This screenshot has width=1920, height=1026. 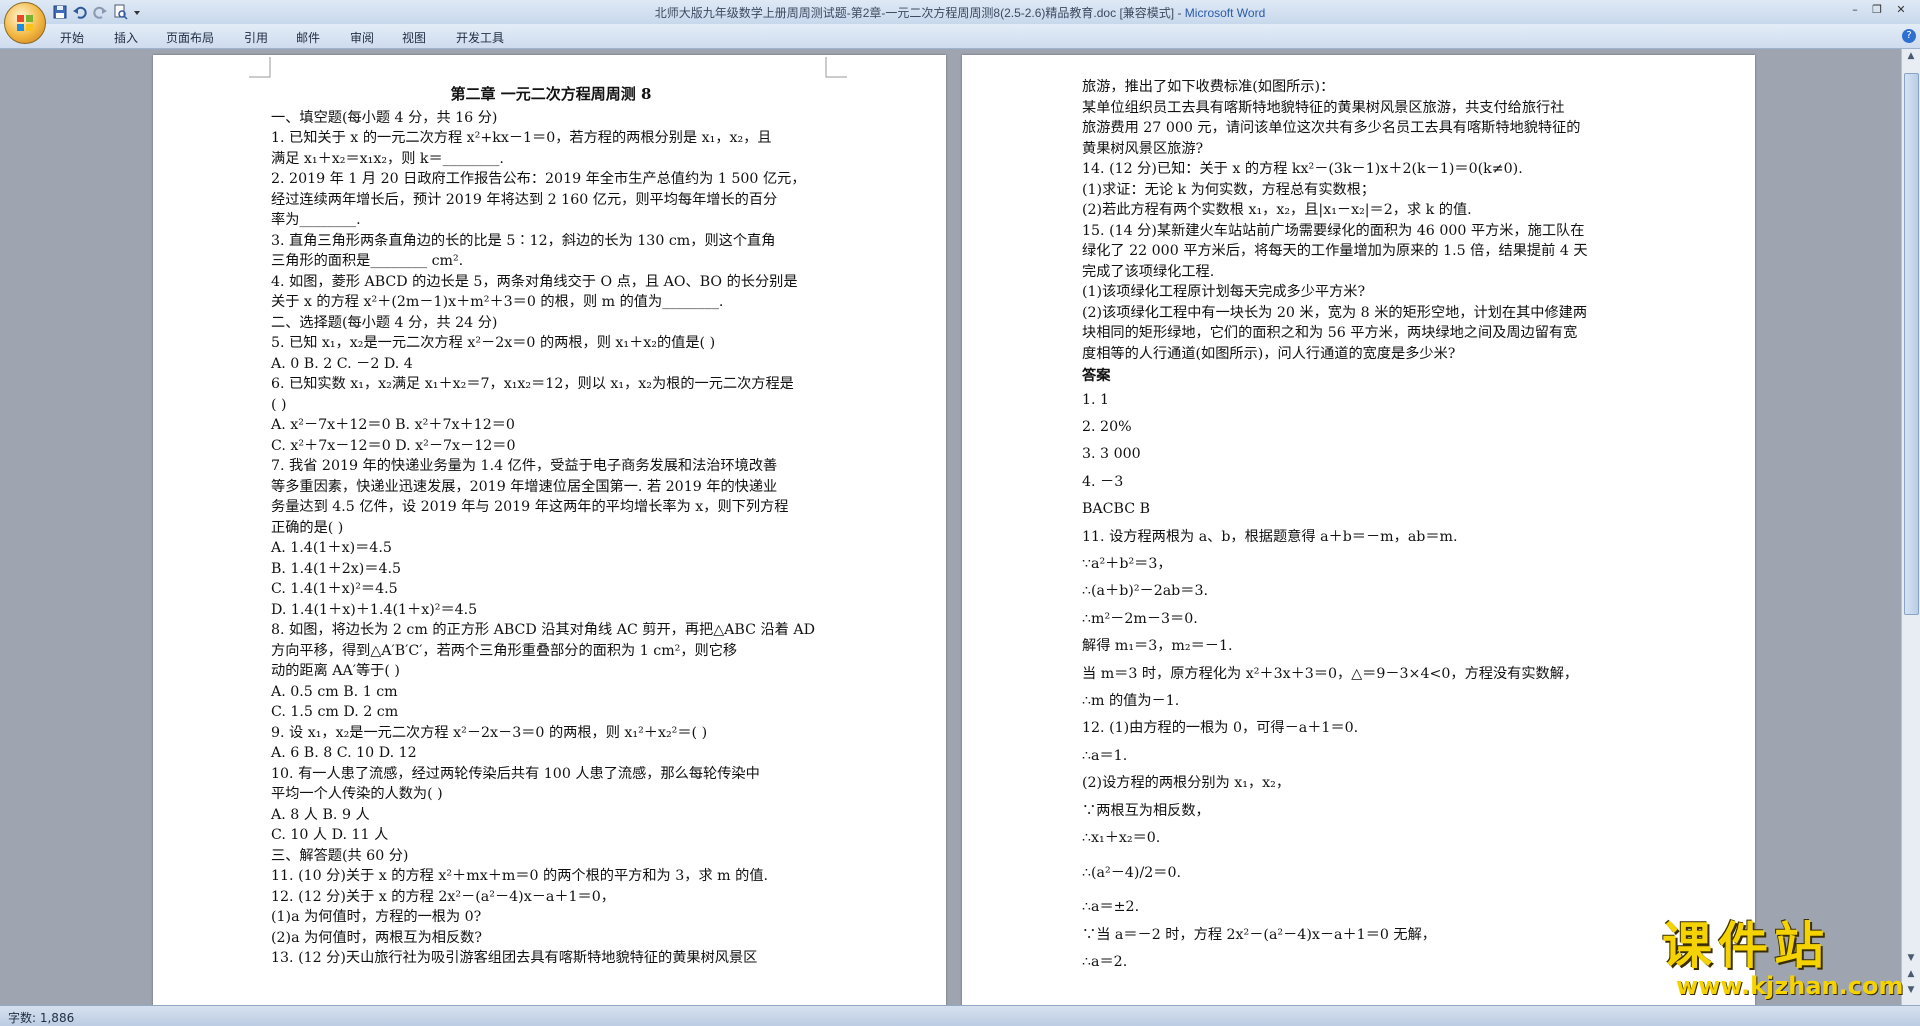 What do you see at coordinates (1224, 292) in the screenshot?
I see `text-line: (1)该项绿化工程原计划每天完成多少平方米?` at bounding box center [1224, 292].